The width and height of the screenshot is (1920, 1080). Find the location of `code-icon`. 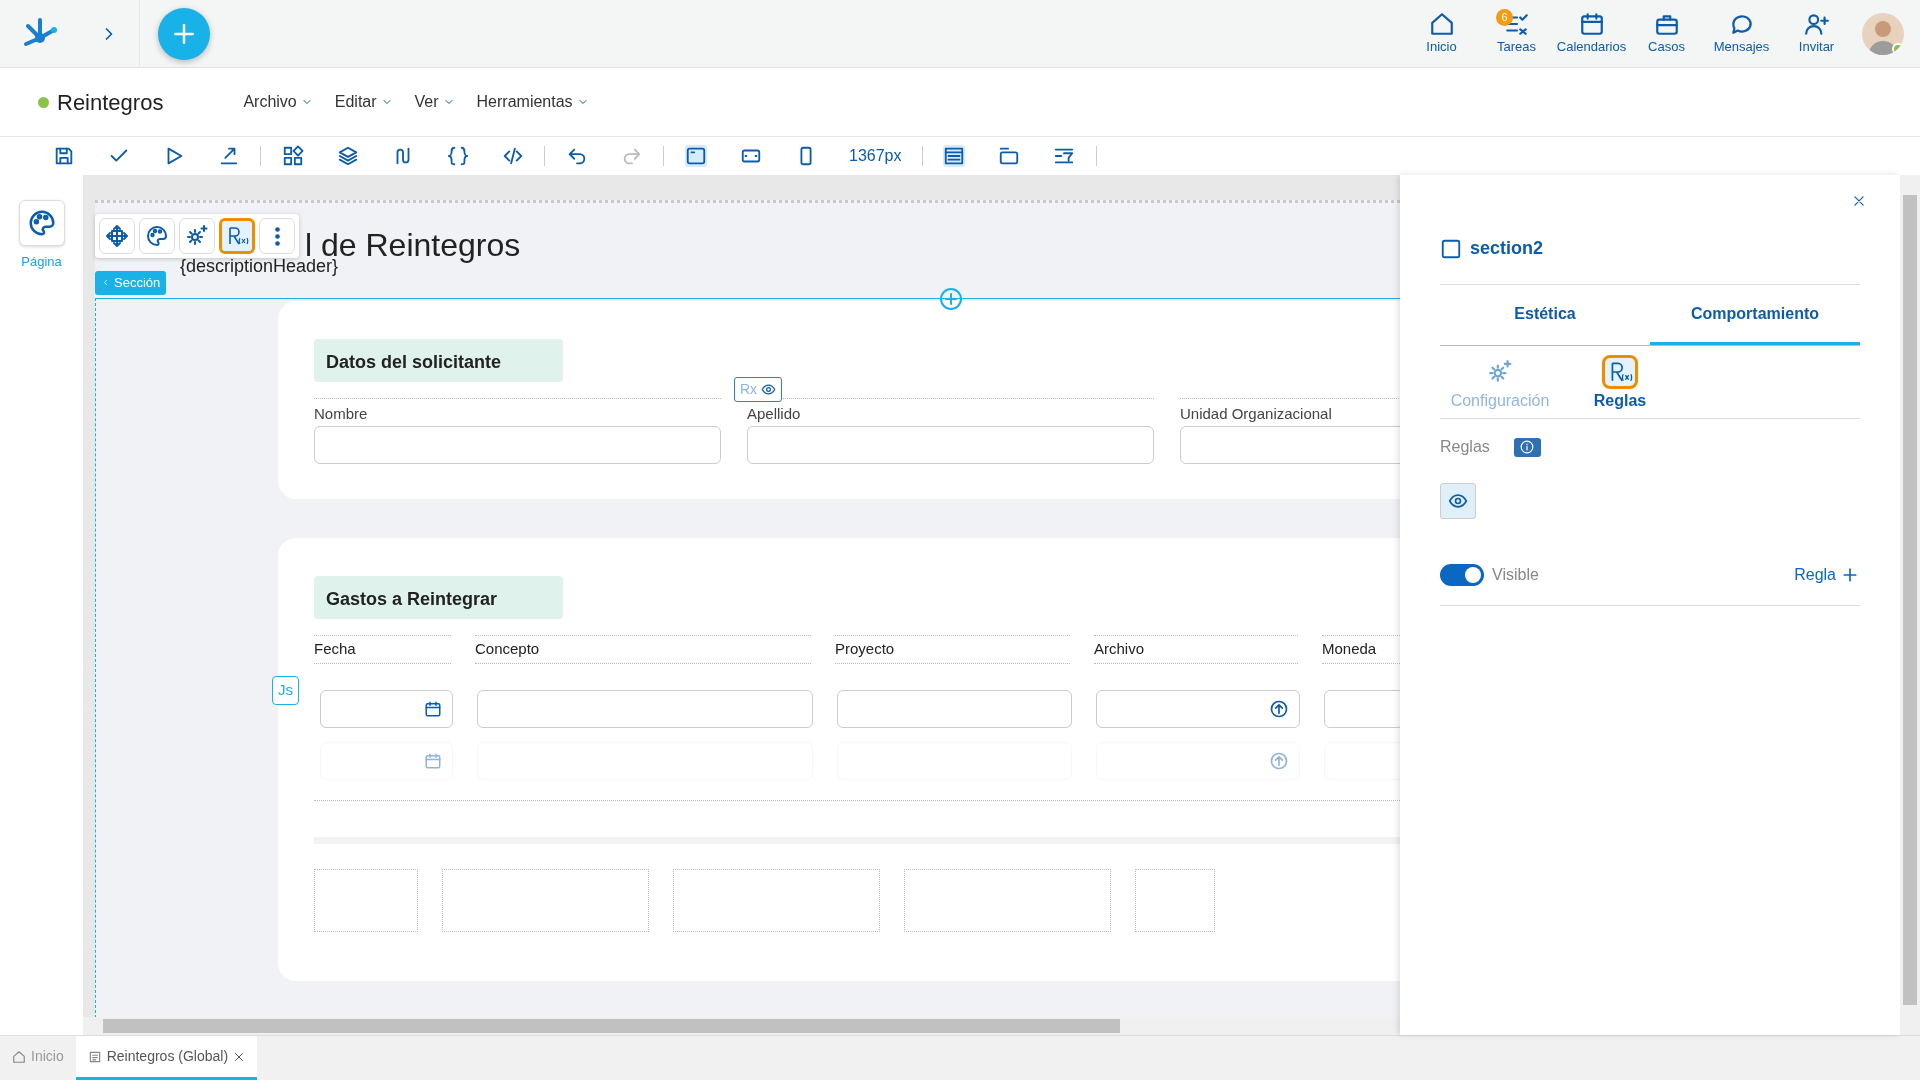

code-icon is located at coordinates (512, 156).